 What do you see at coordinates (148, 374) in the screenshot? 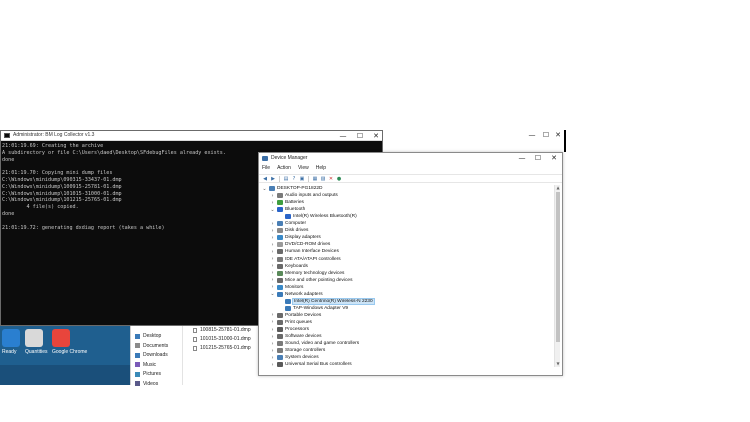
I see `explorer-nav-item: Pictures` at bounding box center [148, 374].